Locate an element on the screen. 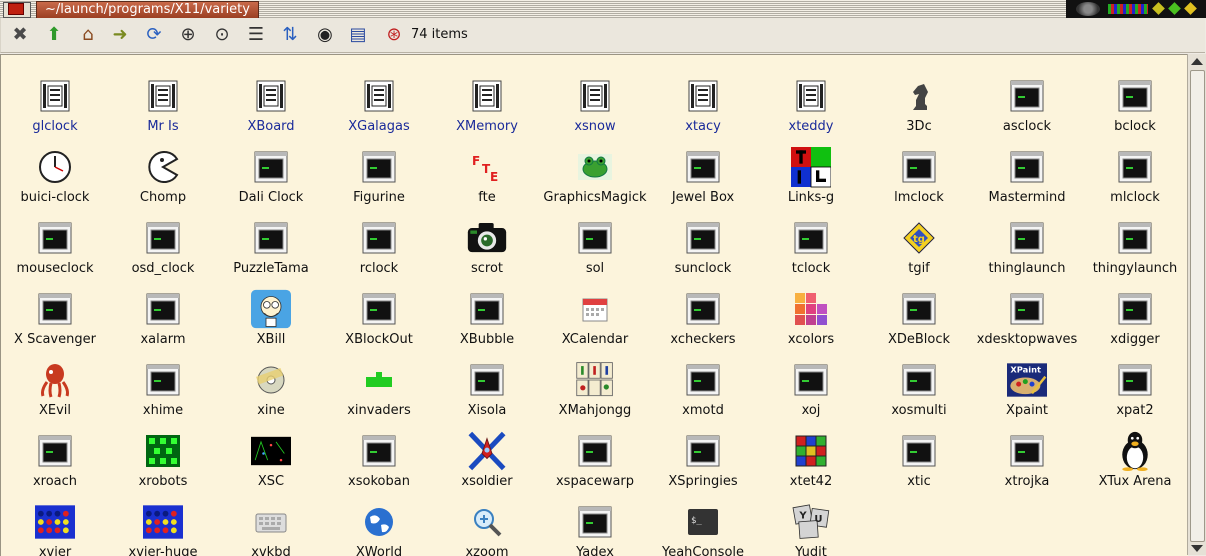 The image size is (1206, 556). file-icon-item: scrot is located at coordinates (487, 241).